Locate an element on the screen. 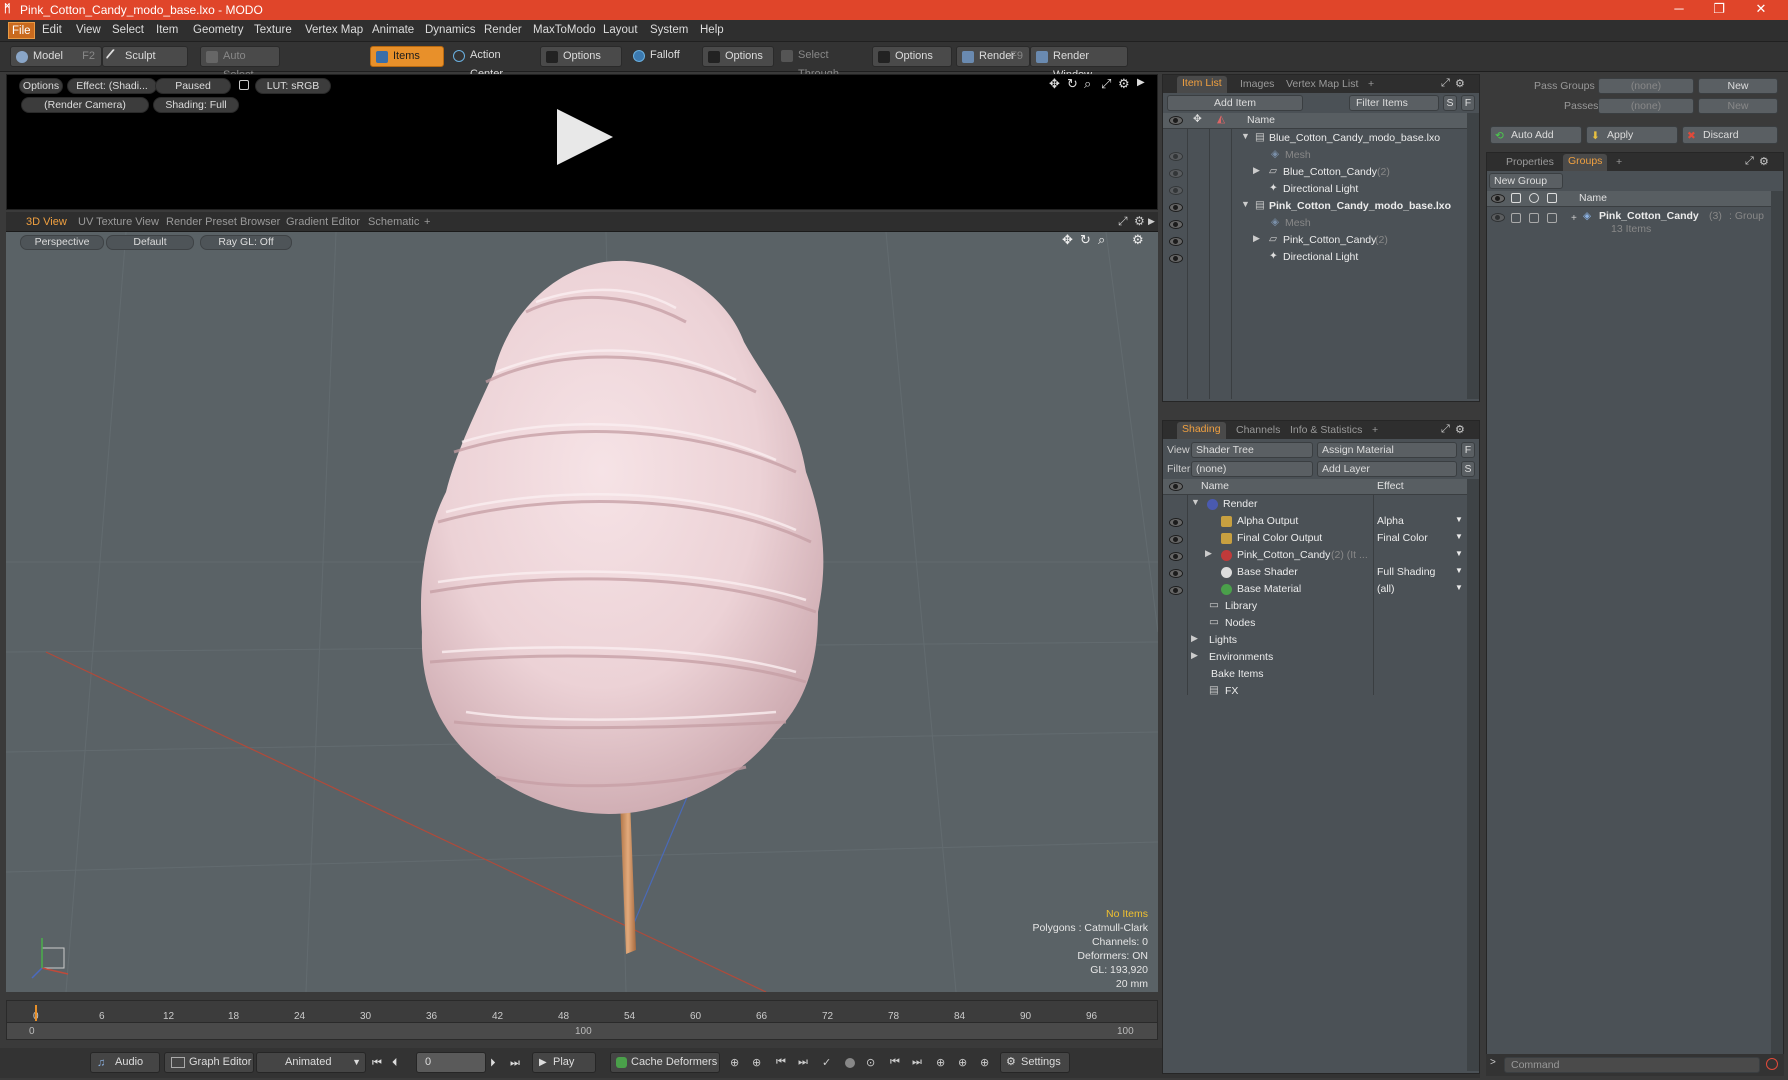 This screenshot has width=1788, height=1080. animated-dropdown: Animated ▼ is located at coordinates (311, 1062).